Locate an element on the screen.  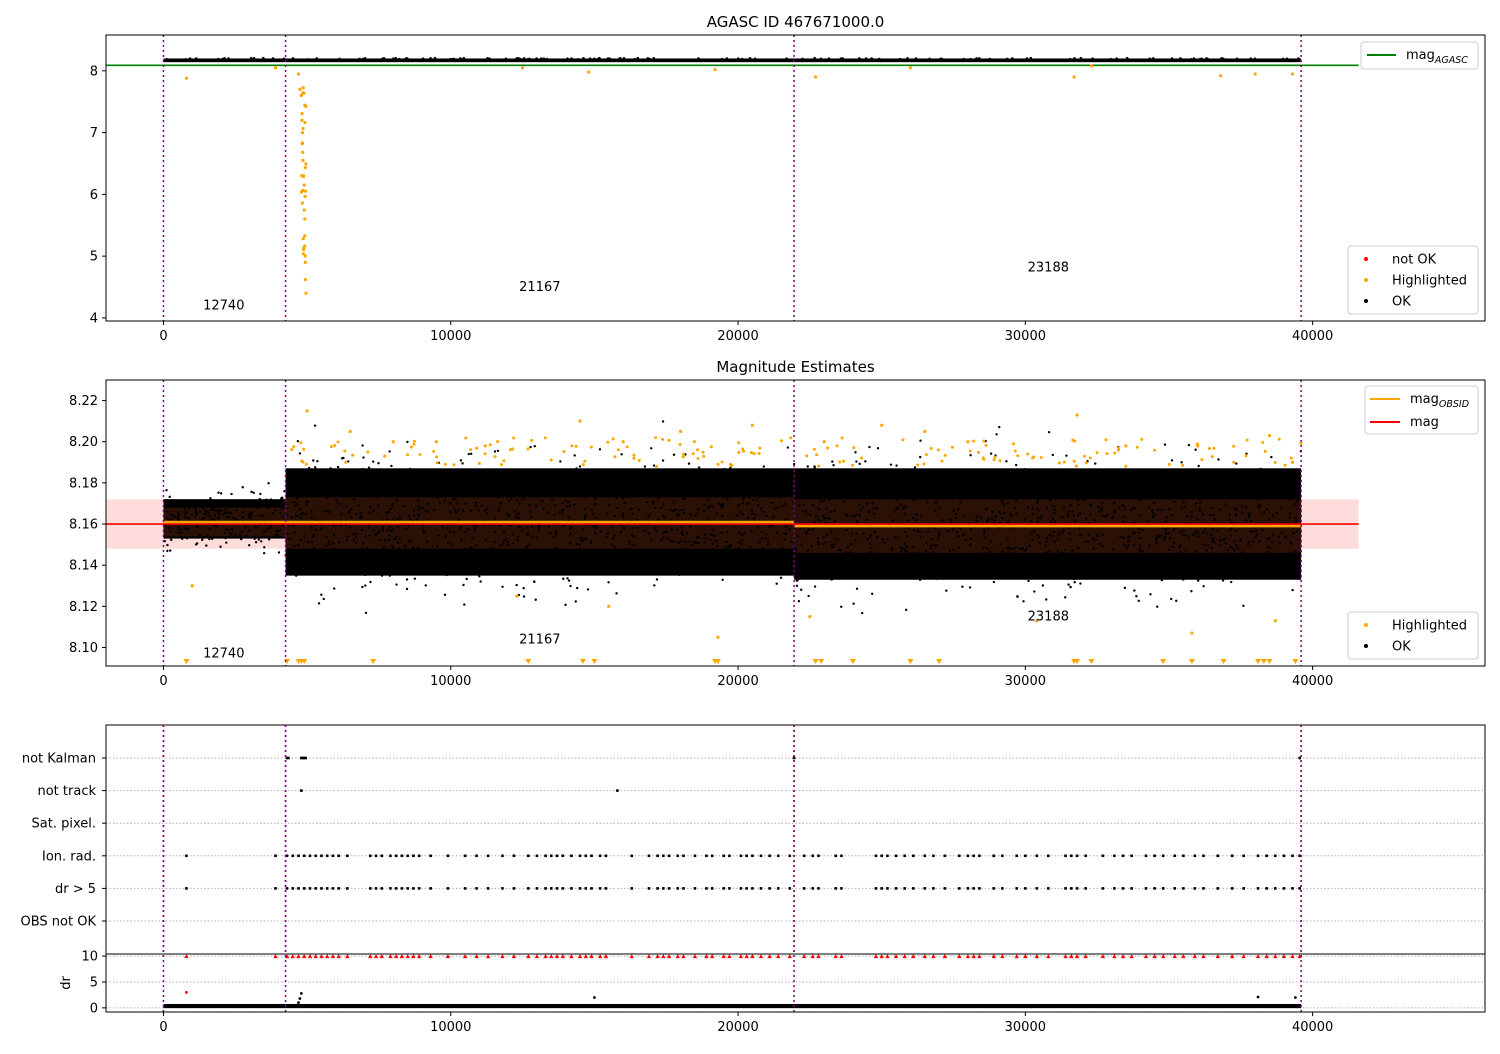
x-tick-label: 20000 is located at coordinates (737, 681).